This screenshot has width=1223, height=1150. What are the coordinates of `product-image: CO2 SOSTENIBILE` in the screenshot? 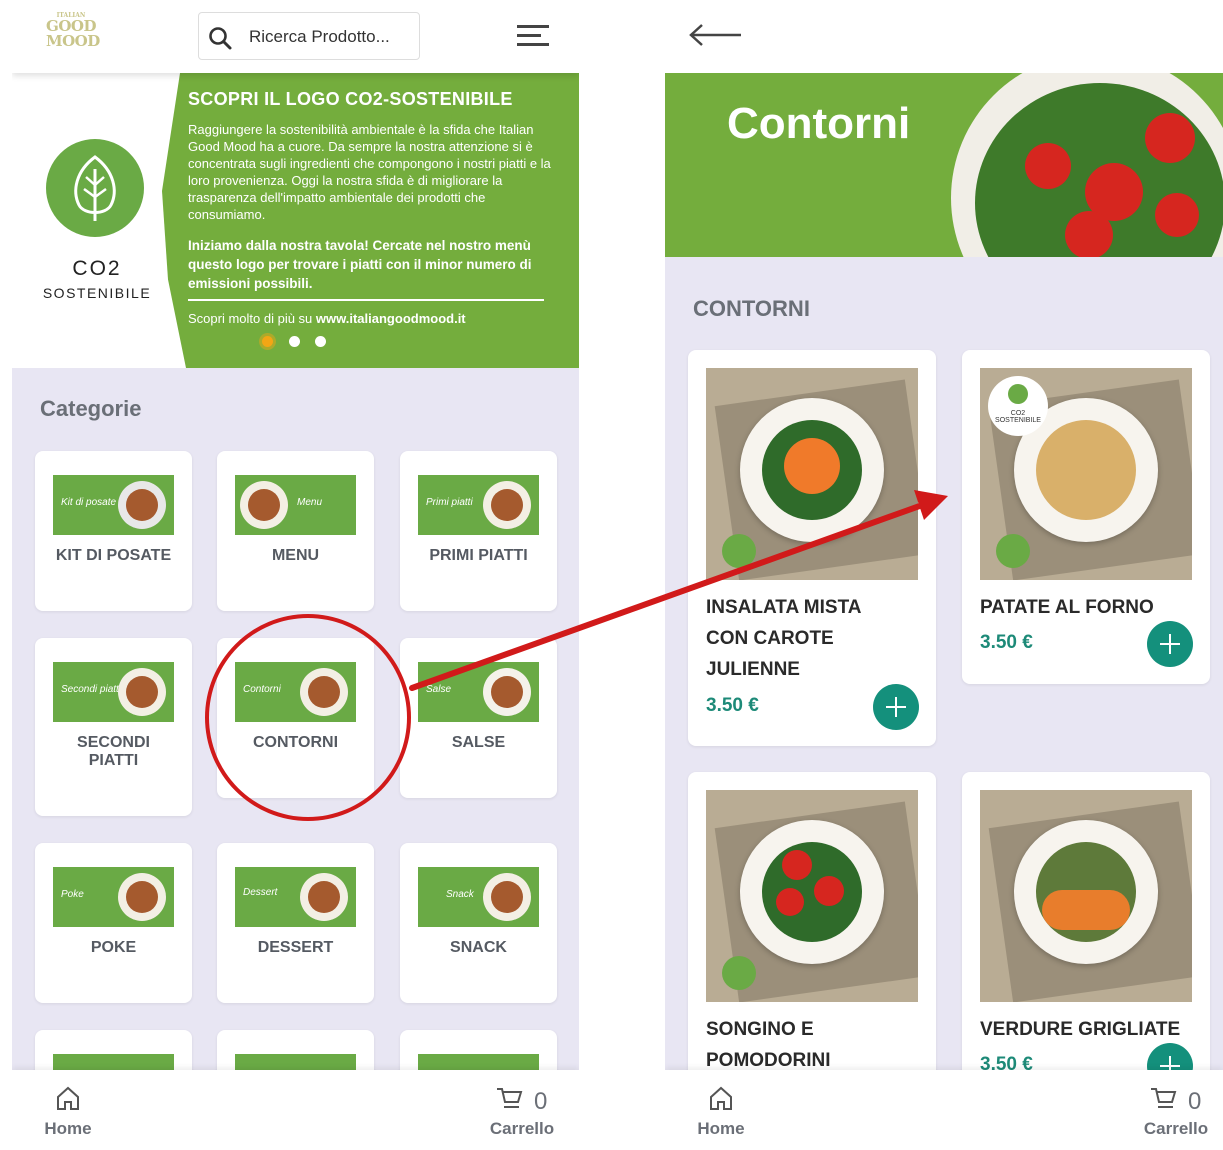 It's located at (1086, 474).